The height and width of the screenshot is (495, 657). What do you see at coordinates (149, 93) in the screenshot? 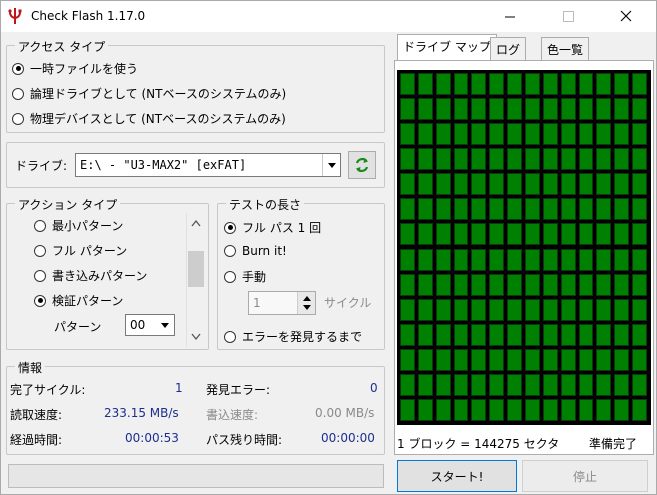
I see `access-option-logical-drive: 論理ドライブとして (NTベースのシステムのみ)` at bounding box center [149, 93].